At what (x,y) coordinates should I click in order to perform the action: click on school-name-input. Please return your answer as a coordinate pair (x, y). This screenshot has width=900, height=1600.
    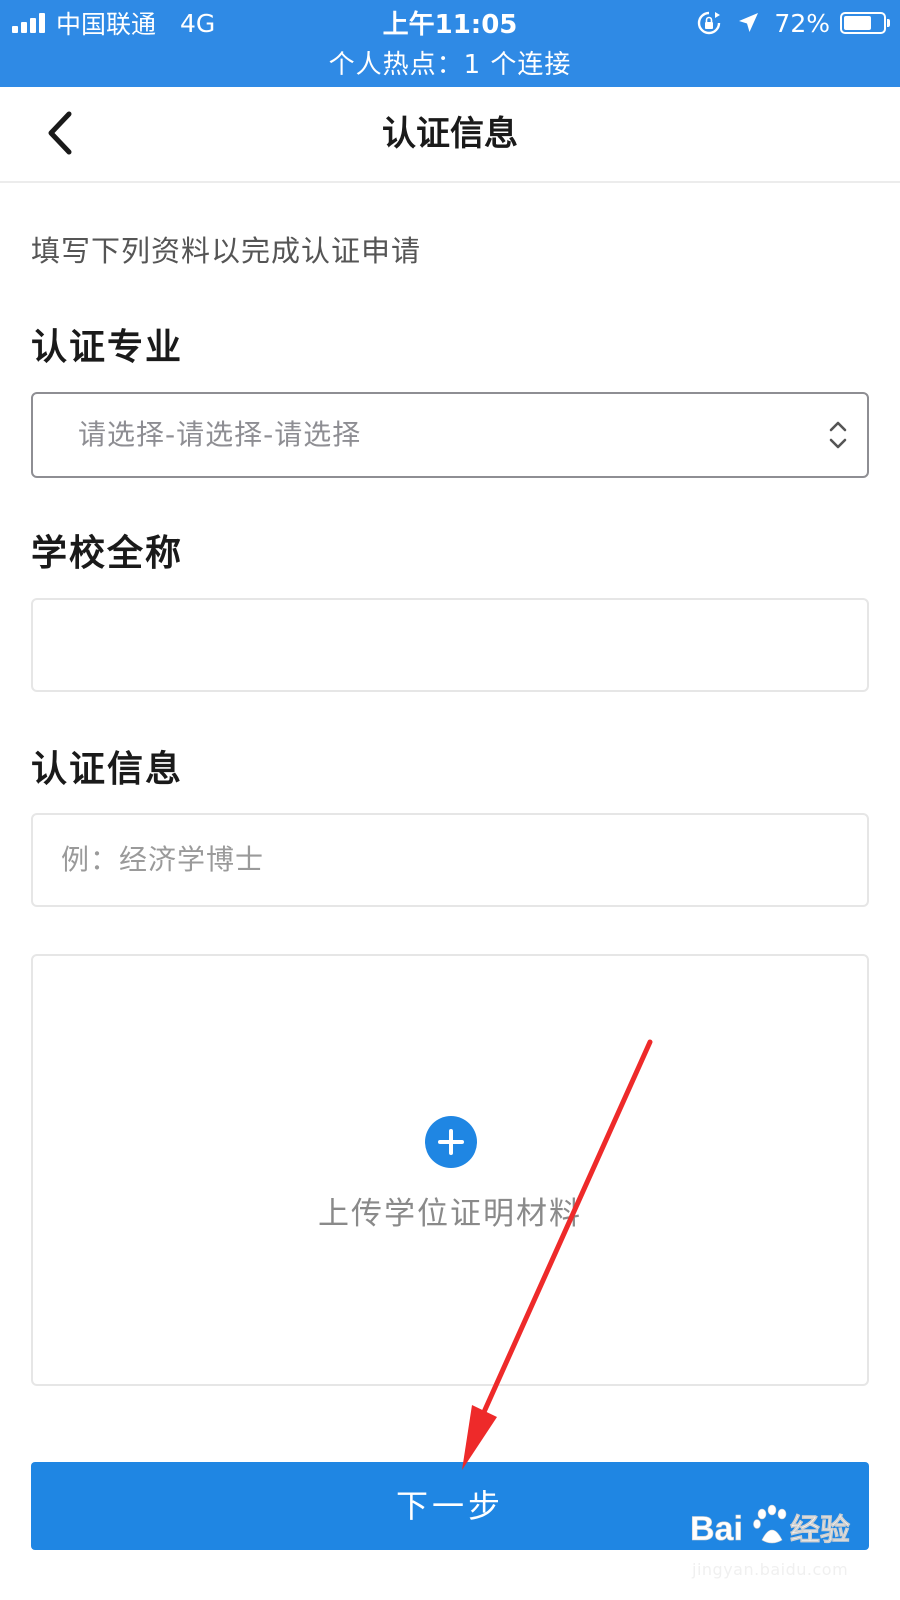
    Looking at the image, I should click on (450, 645).